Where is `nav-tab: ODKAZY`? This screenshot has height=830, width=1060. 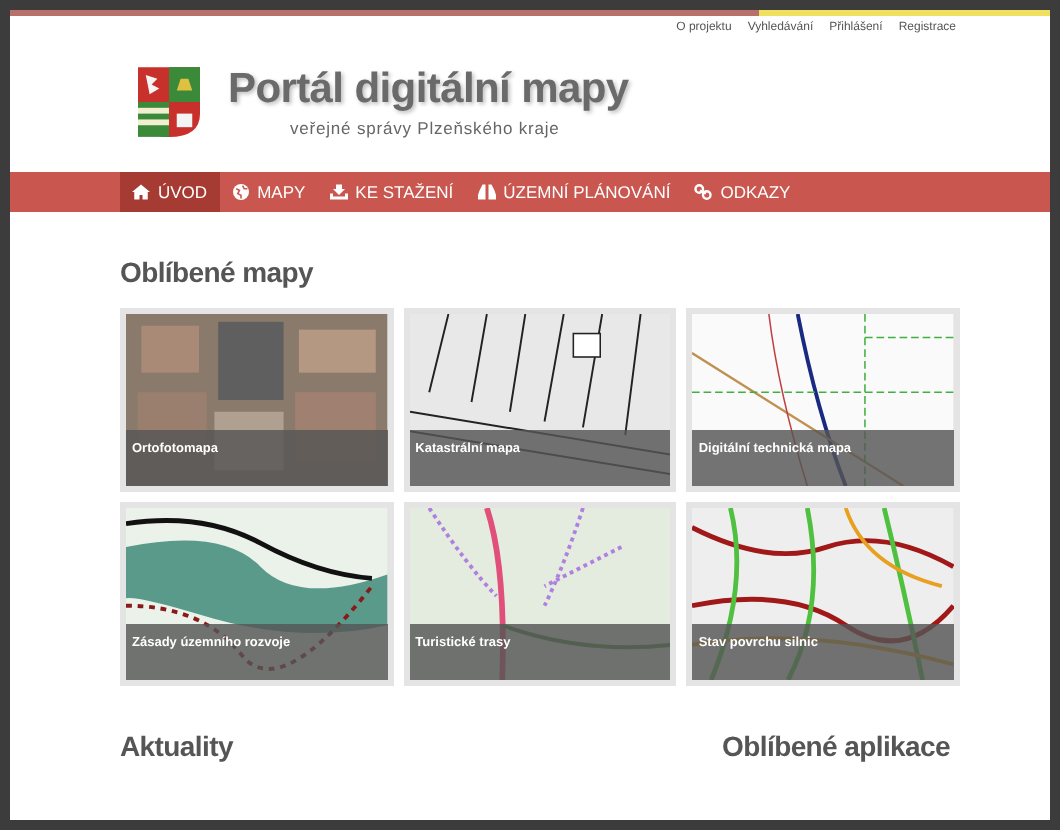 nav-tab: ODKAZY is located at coordinates (742, 192).